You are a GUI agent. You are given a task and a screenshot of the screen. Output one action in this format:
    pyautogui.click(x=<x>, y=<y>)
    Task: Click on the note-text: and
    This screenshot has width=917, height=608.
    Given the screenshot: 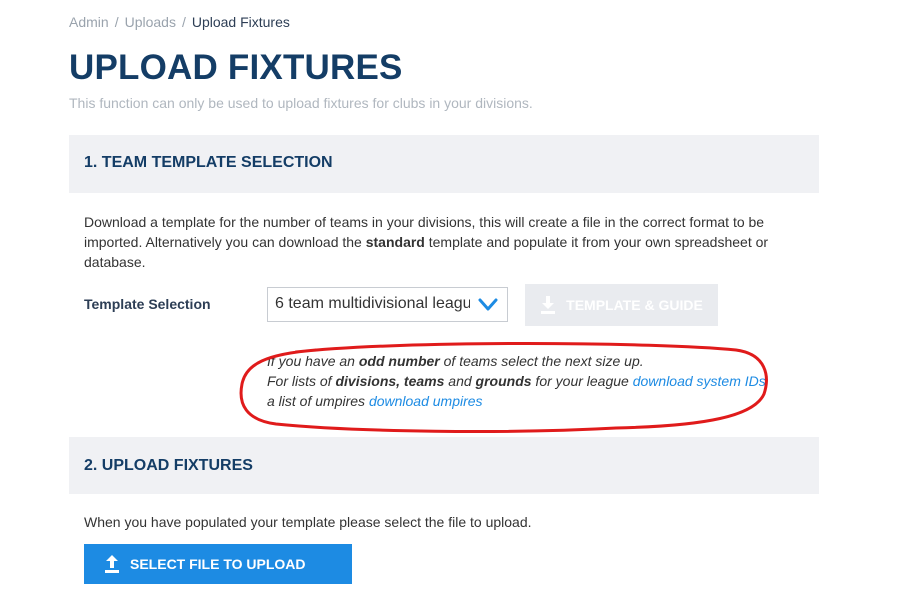 What is the action you would take?
    pyautogui.click(x=460, y=381)
    